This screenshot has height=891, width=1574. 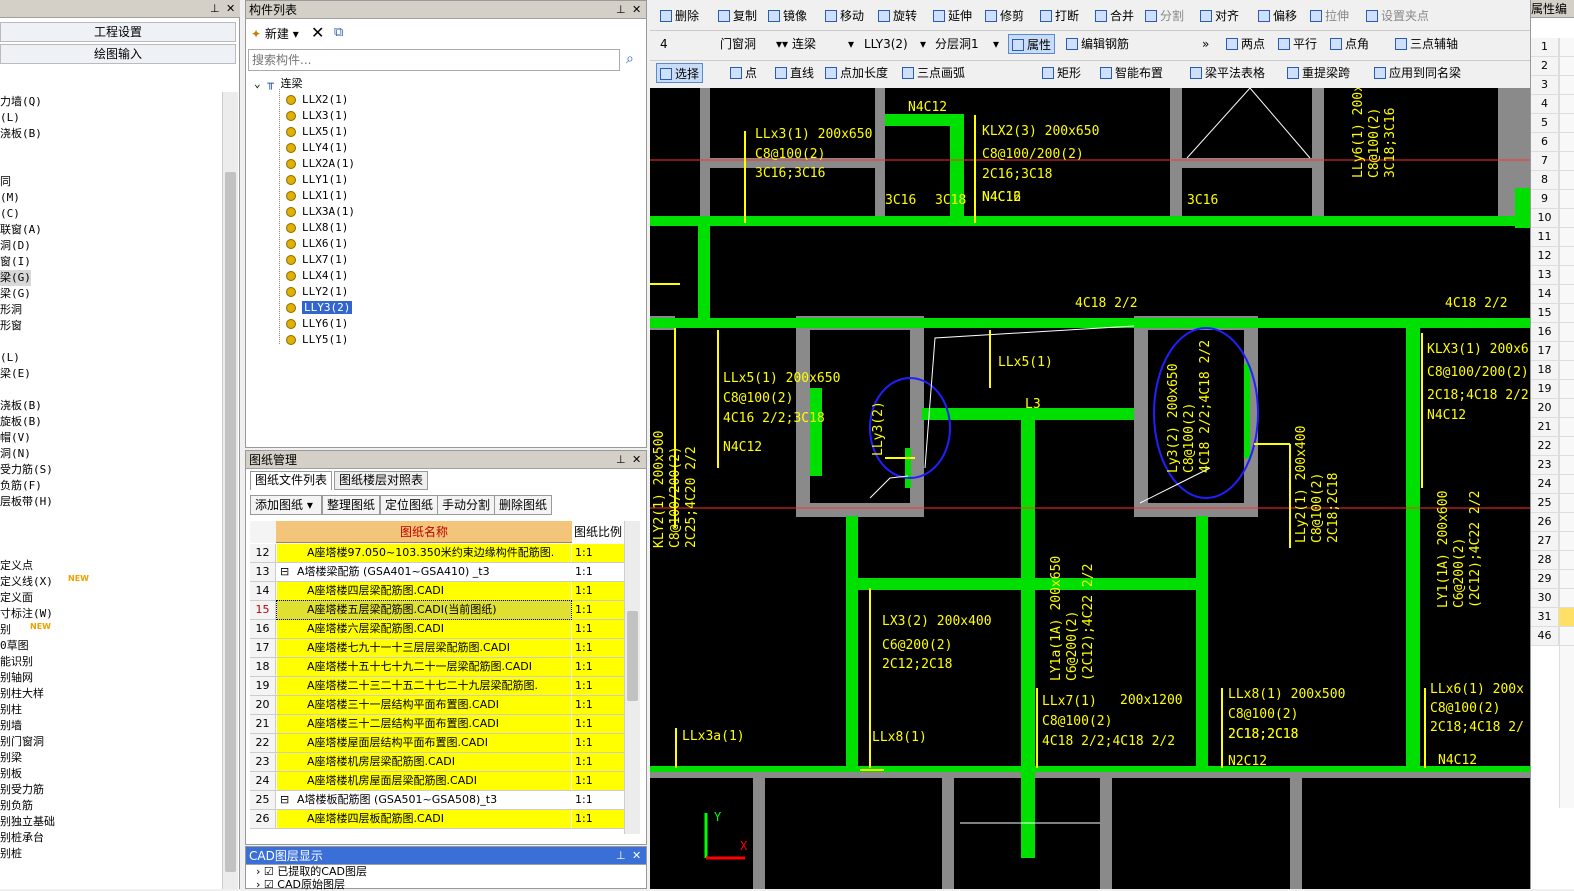 I want to click on drawing-row: 13 A塔楼梁配筋 (GSA401~GSA410) _t3 1:1 ⊟, so click(x=437, y=572).